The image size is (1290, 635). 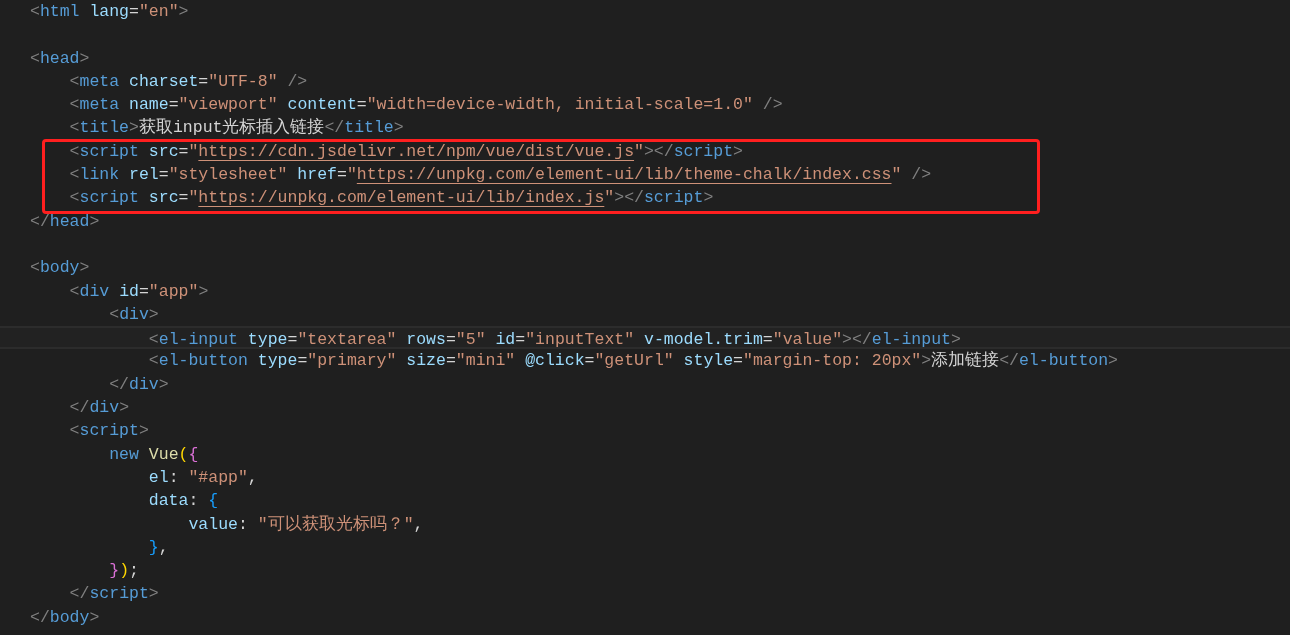 I want to click on code-line: data: {, so click(x=183, y=501).